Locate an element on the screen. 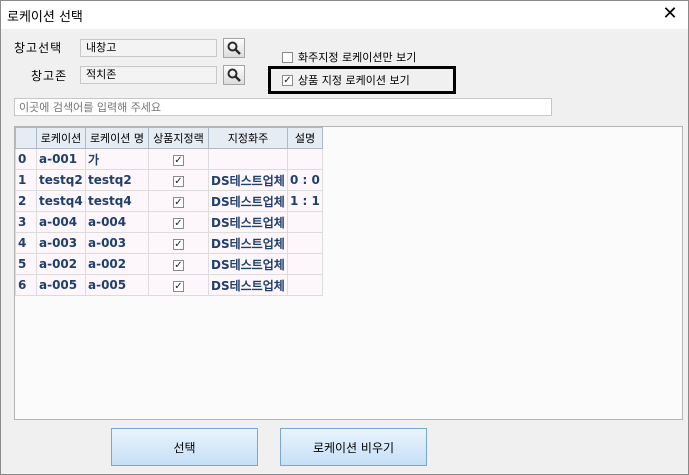 This screenshot has width=689, height=475. product-location-label: 상품 지정 로케이션 보기 is located at coordinates (354, 80).